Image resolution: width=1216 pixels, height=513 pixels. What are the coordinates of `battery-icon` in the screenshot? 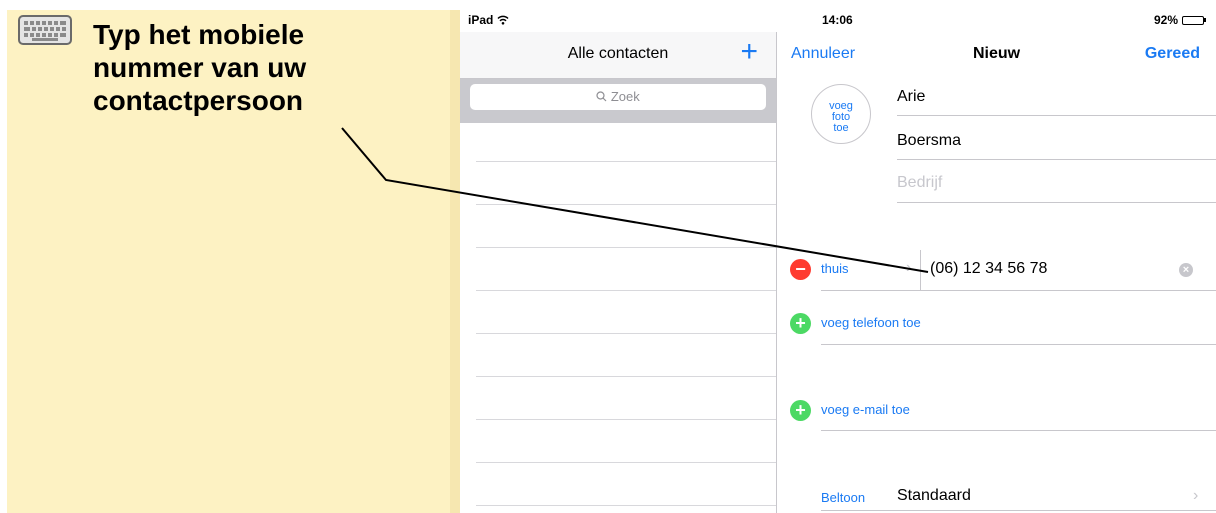 It's located at (1193, 20).